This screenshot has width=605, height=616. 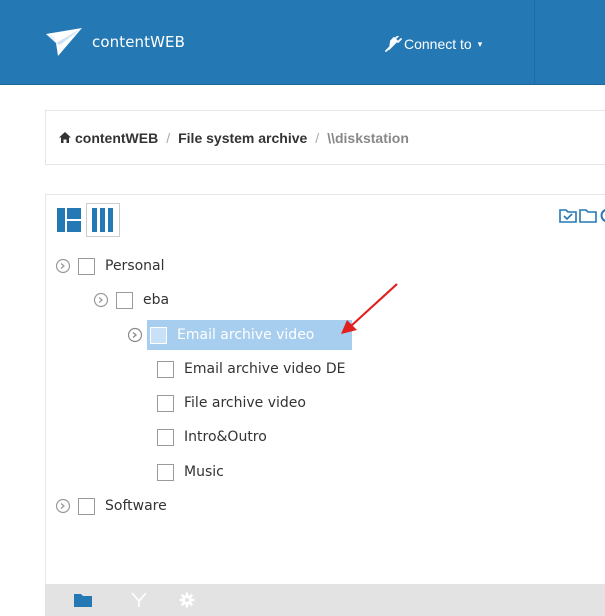 I want to click on tree-node-label: Intro&Outro, so click(x=225, y=437).